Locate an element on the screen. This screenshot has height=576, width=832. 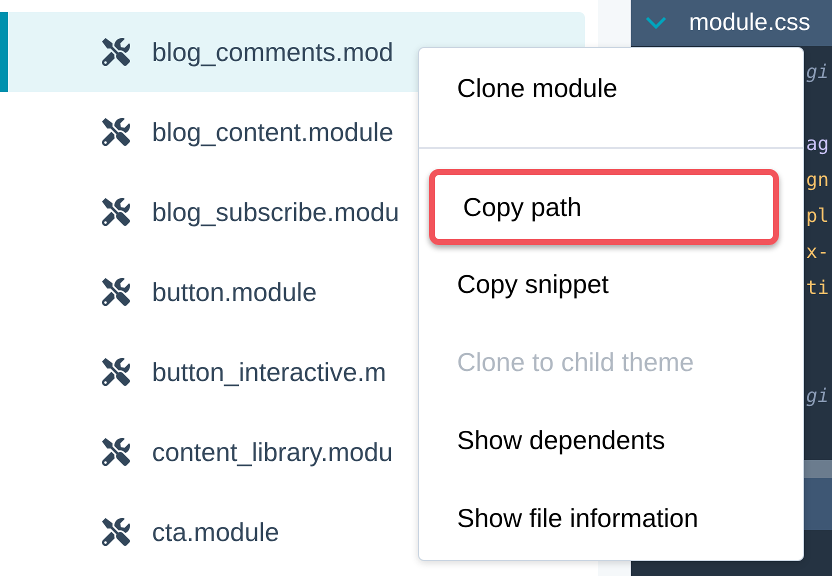
file-tab-label: module.css is located at coordinates (749, 23).